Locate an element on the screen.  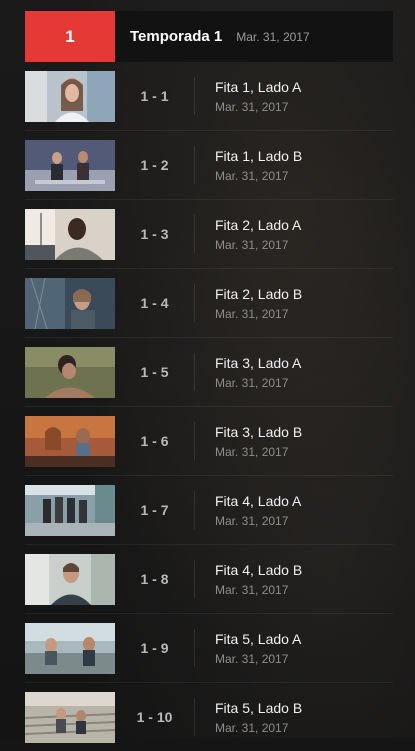
episode-row: 1 - 2 Fita 1, Lado B Mar. 31, 2017 is located at coordinates (209, 165).